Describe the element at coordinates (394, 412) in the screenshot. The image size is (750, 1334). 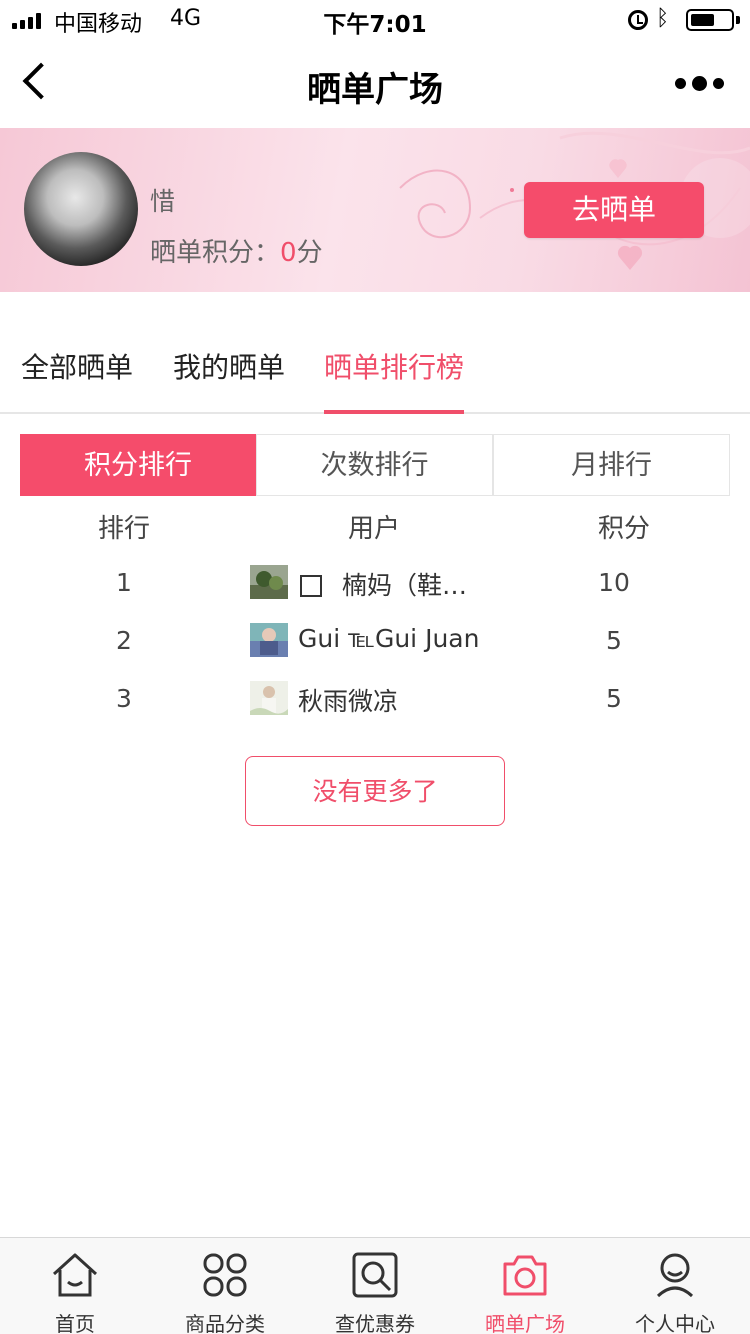
I see `active-tab-indicator` at that location.